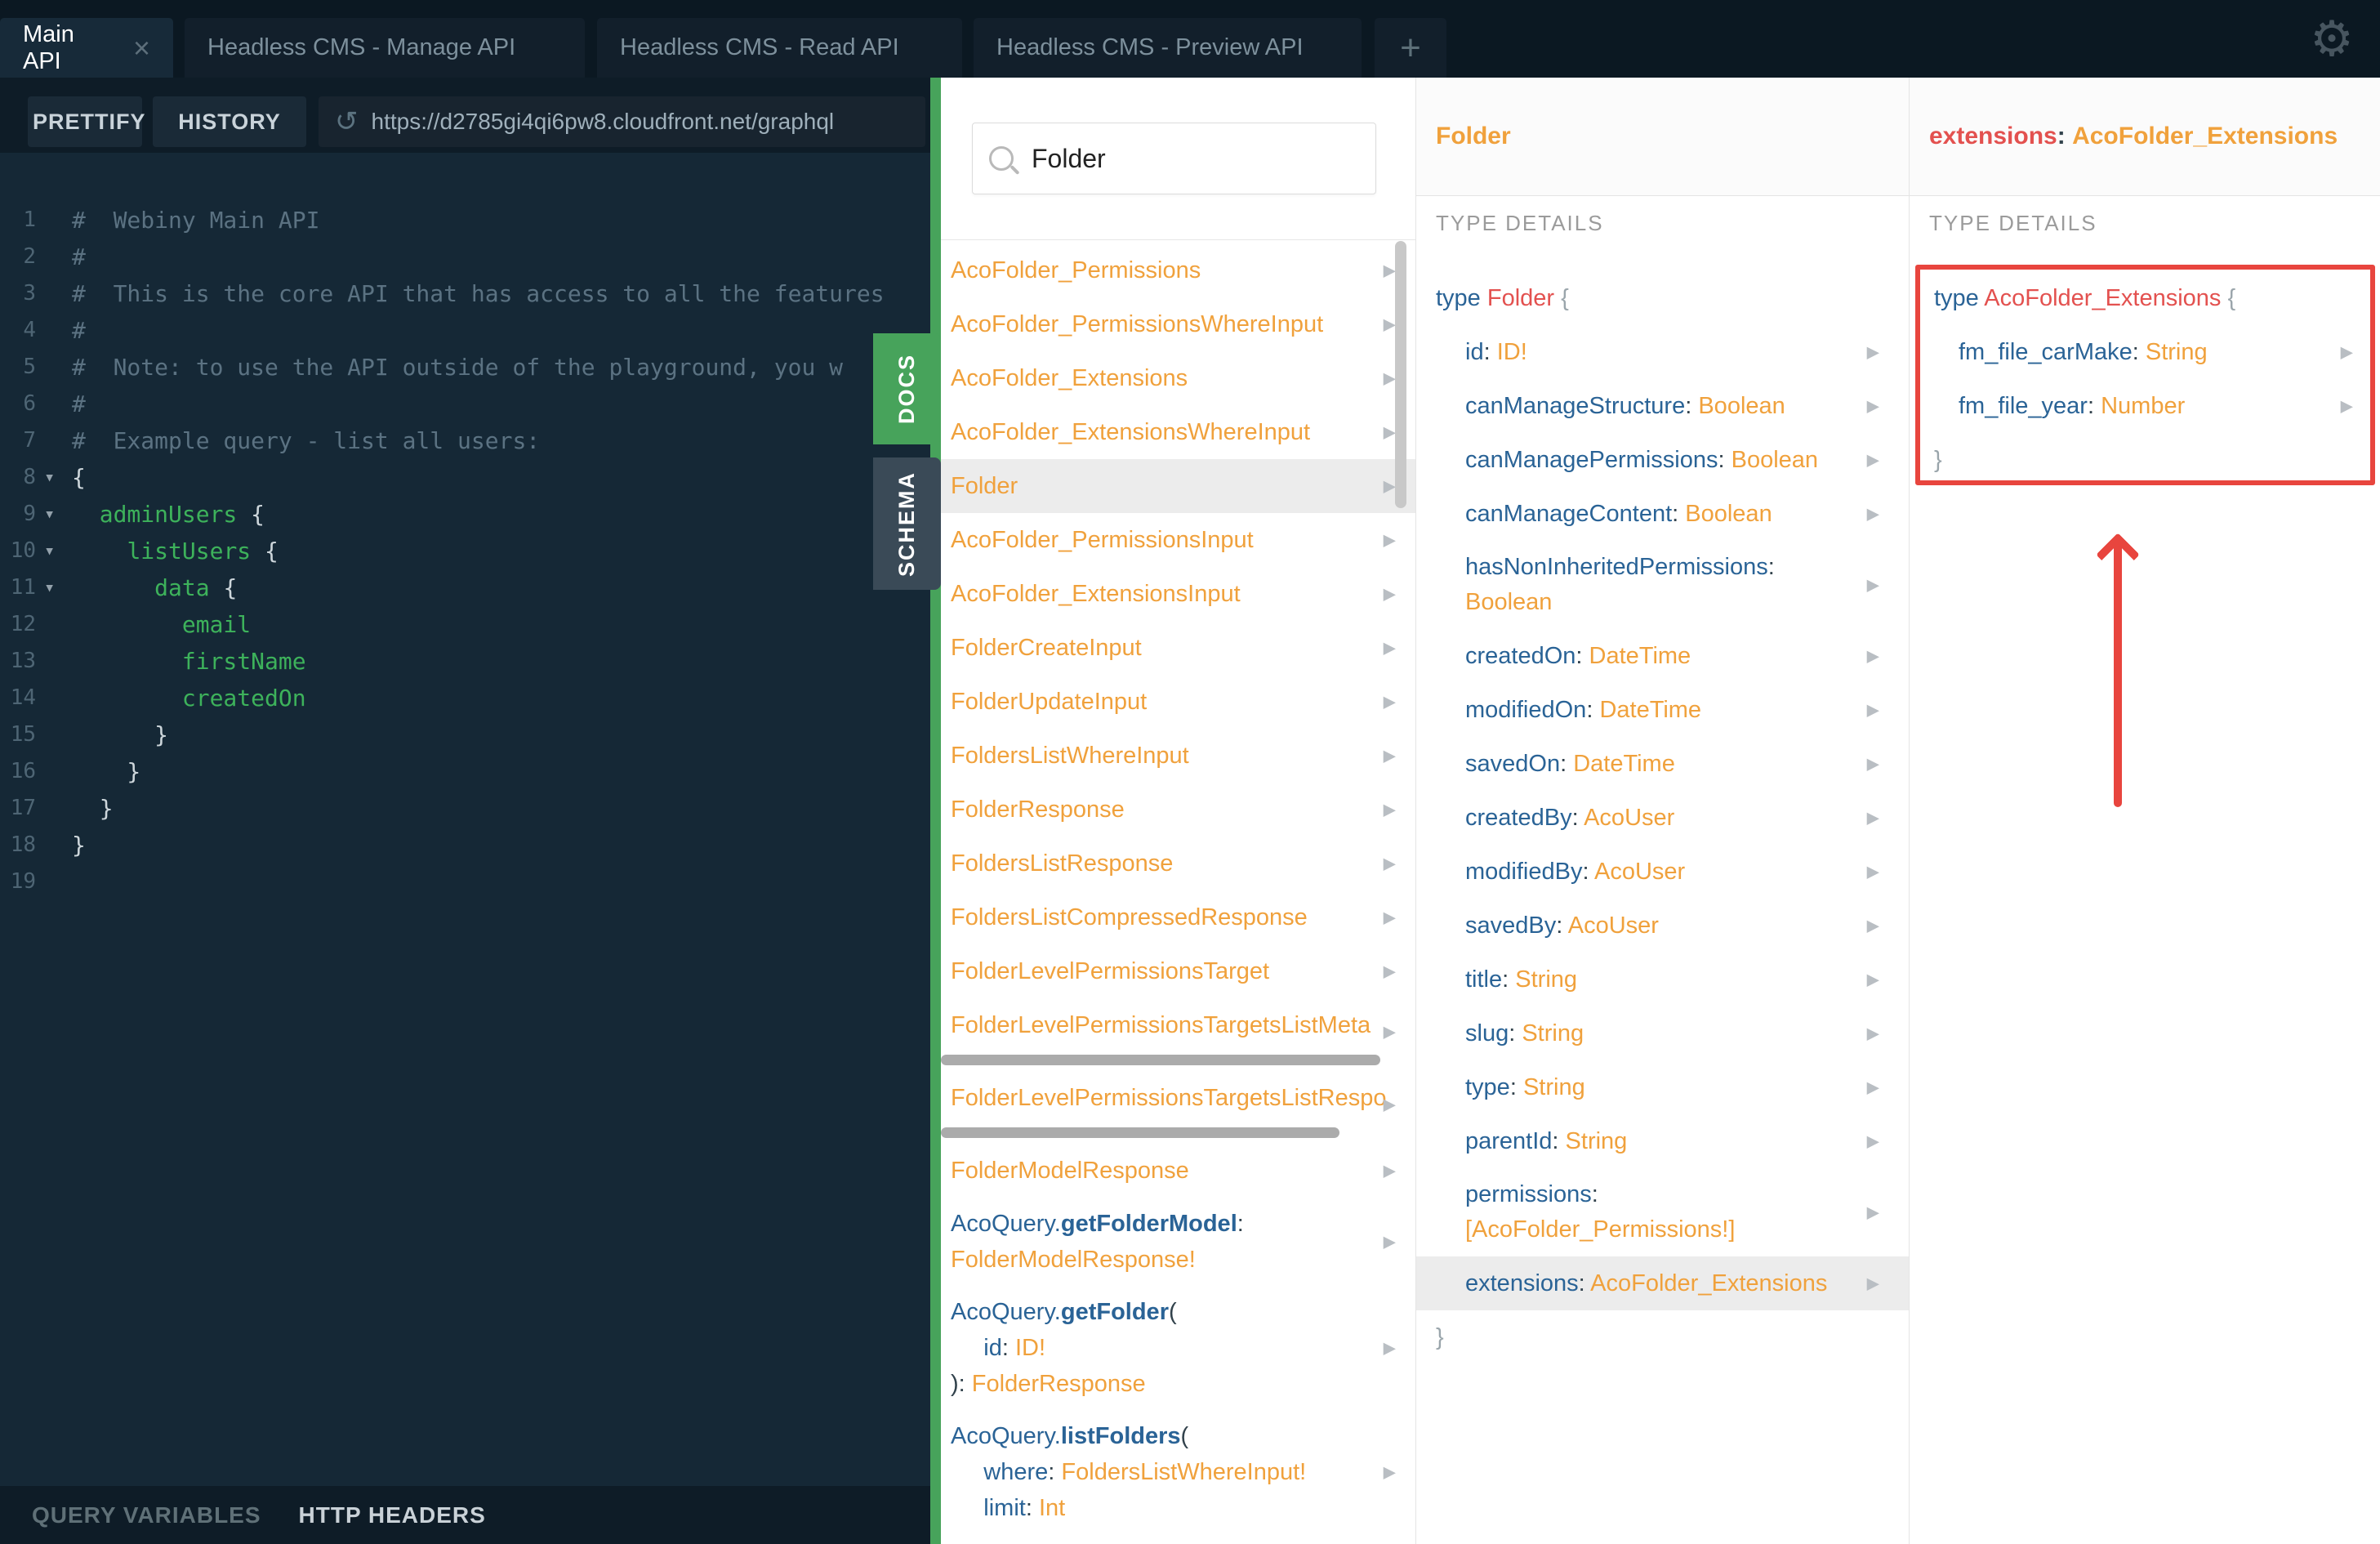  Describe the element at coordinates (2144, 406) in the screenshot. I see `type-field-row: fm_file_year: Number ▶` at that location.